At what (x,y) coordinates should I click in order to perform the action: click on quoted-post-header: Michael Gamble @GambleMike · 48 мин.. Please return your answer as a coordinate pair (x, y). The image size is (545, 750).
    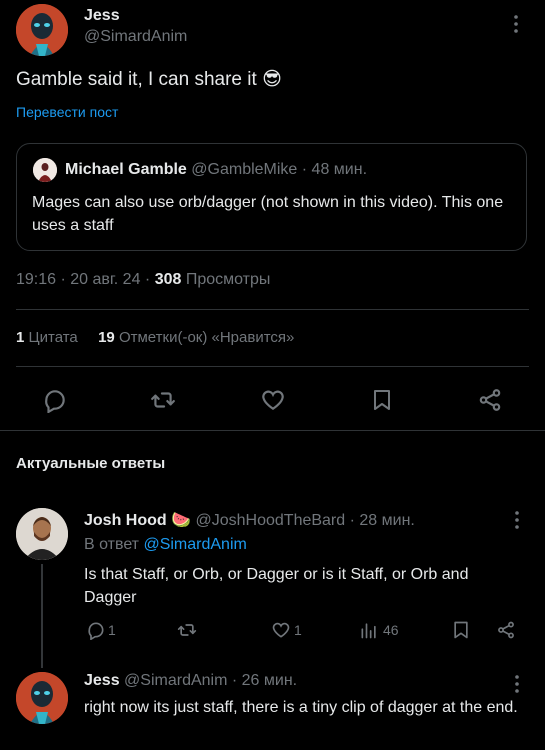
    Looking at the image, I should click on (216, 170).